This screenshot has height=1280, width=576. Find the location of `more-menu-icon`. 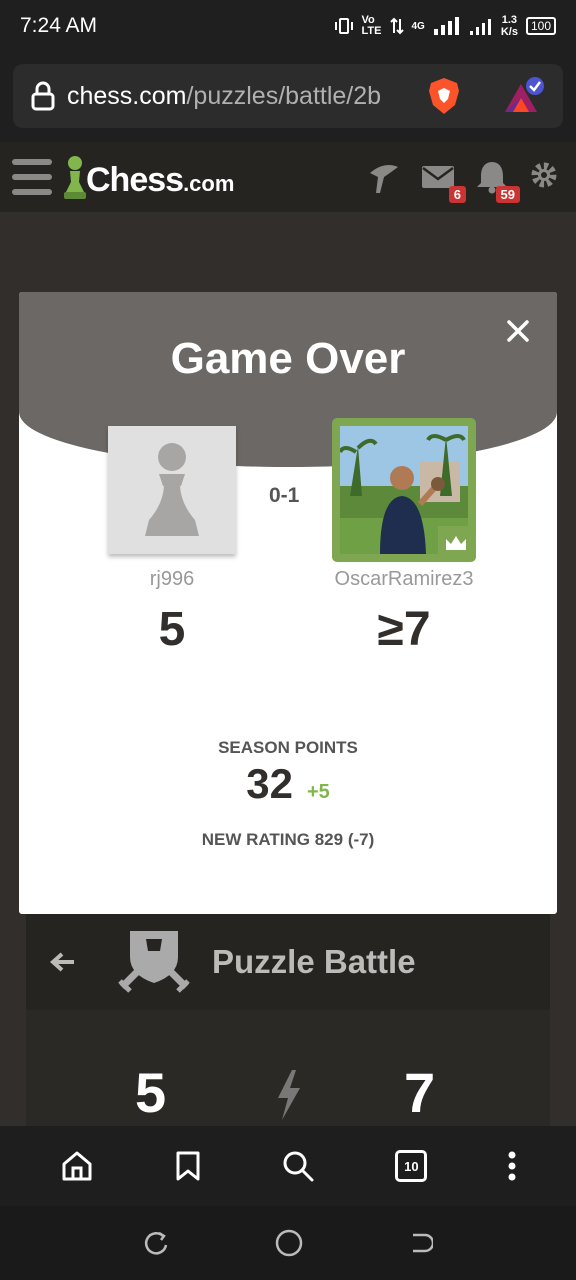

more-menu-icon is located at coordinates (512, 1166).